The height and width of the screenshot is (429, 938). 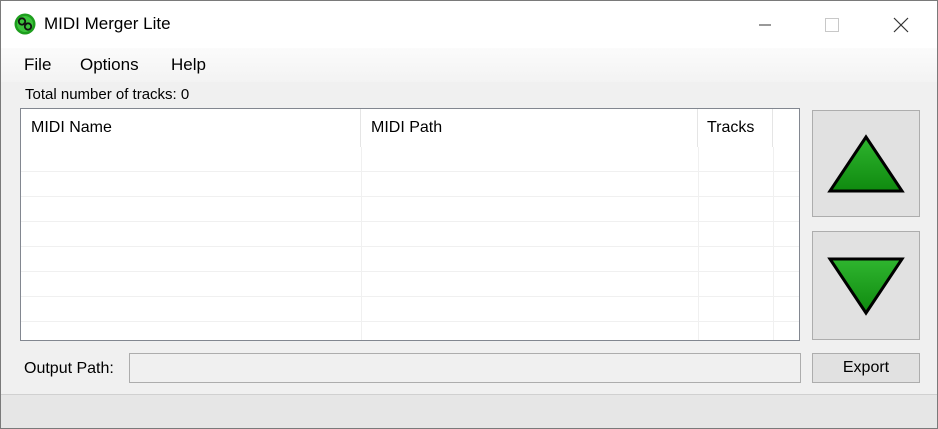 What do you see at coordinates (469, 65) in the screenshot?
I see `menu-bar: File Options Help` at bounding box center [469, 65].